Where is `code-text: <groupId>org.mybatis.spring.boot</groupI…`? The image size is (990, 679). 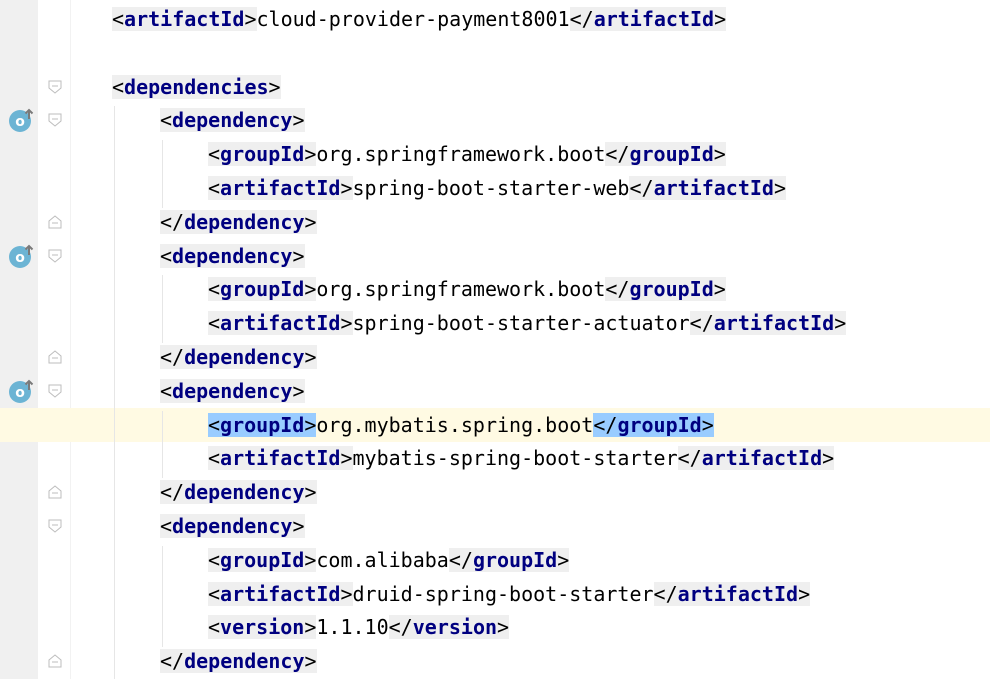 code-text: <groupId>org.mybatis.spring.boot</groupI… is located at coordinates (461, 425).